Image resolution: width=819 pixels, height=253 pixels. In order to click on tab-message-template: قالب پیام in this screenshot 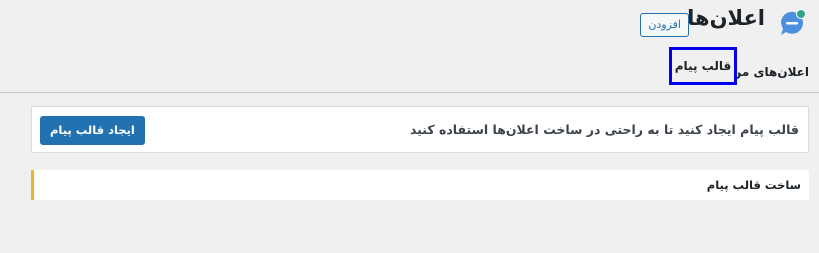, I will do `click(703, 66)`.